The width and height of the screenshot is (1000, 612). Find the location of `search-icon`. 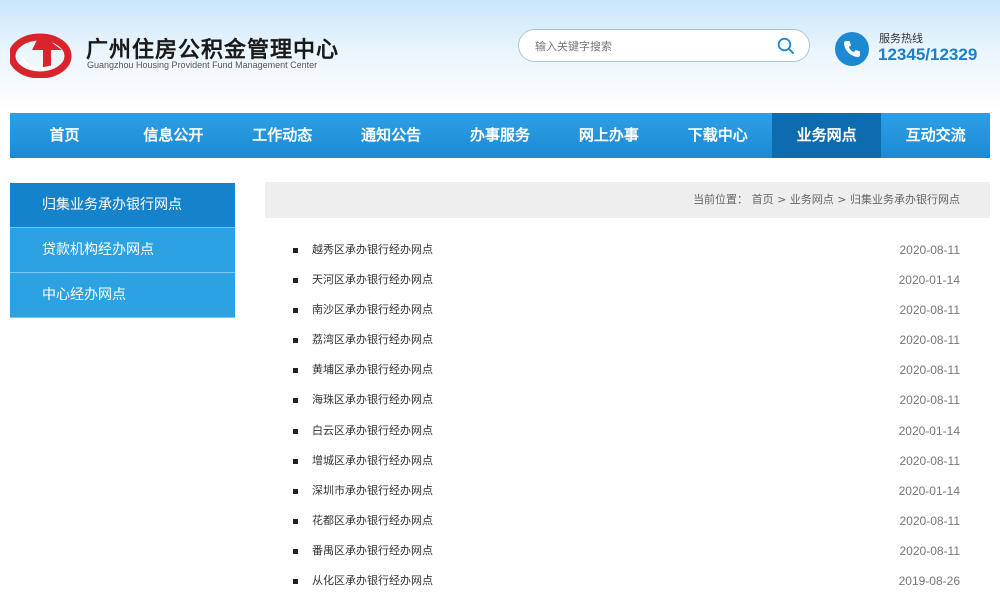

search-icon is located at coordinates (786, 46).